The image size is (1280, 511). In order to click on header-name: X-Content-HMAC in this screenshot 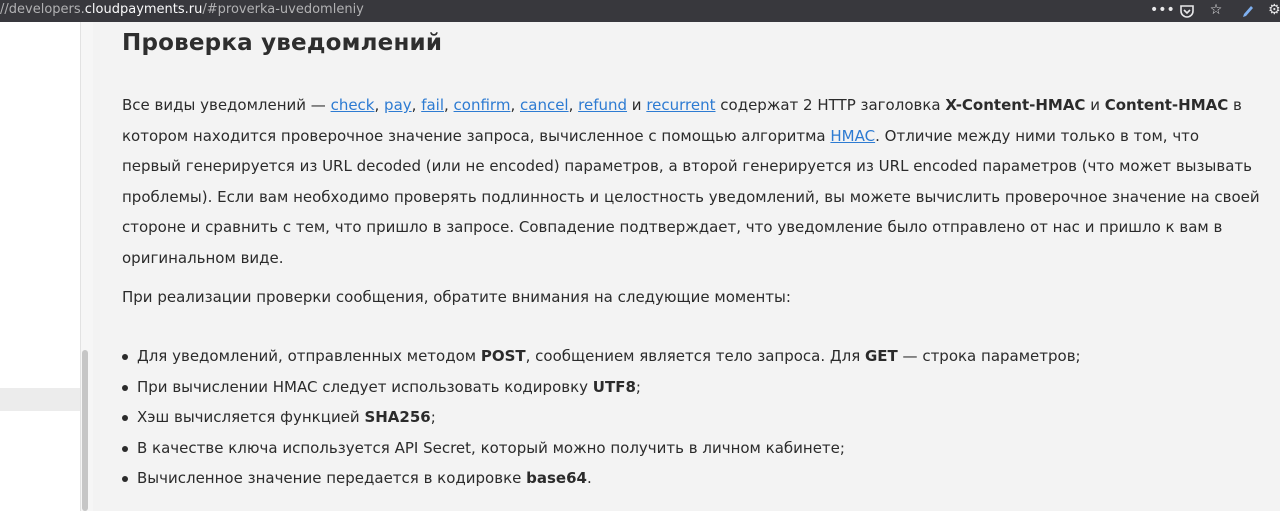, I will do `click(1015, 105)`.